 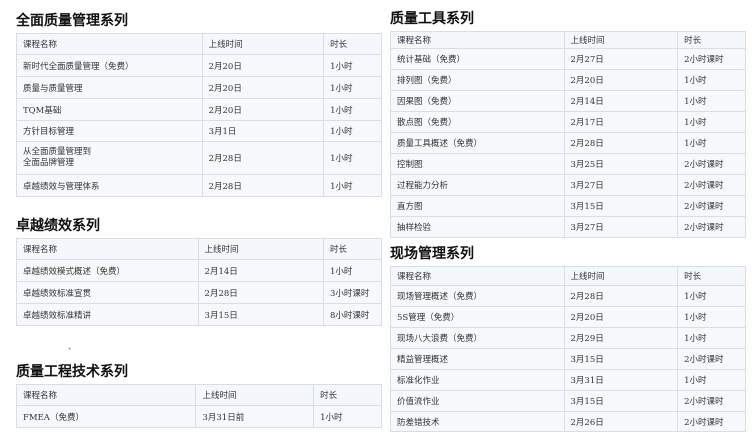 I want to click on table-row: 排列图（免费） 2月20日 1小时, so click(x=568, y=80).